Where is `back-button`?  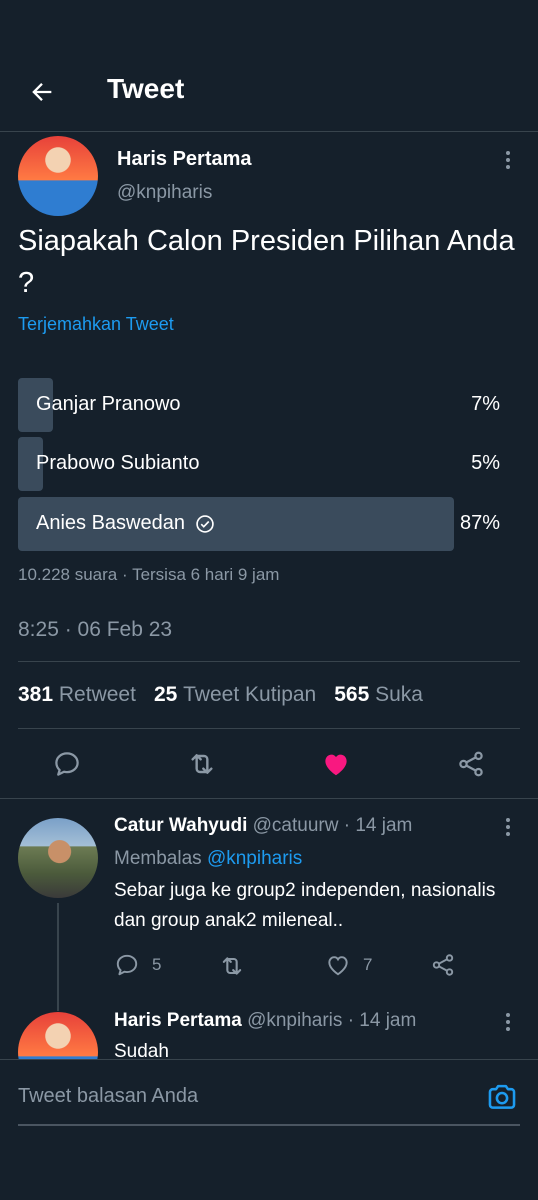 back-button is located at coordinates (42, 92).